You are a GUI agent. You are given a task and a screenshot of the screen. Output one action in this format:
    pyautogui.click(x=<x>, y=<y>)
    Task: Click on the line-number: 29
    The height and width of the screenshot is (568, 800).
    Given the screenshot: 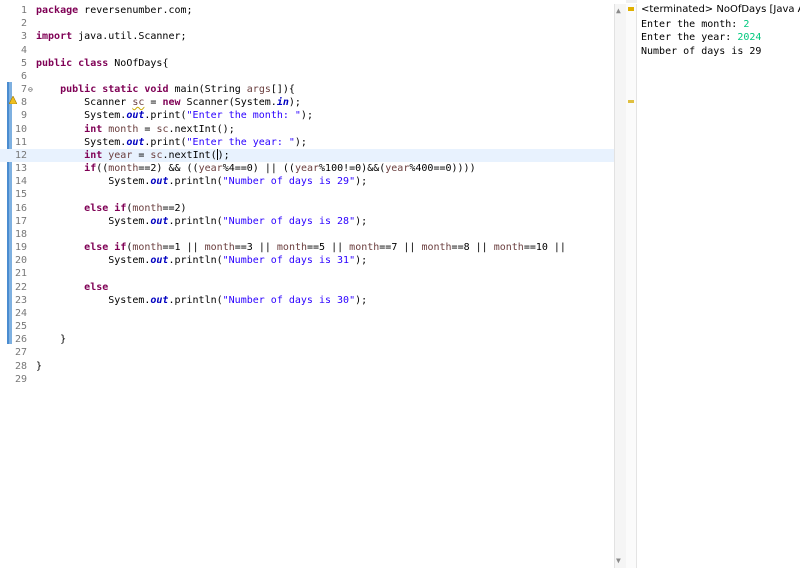 What is the action you would take?
    pyautogui.click(x=20, y=379)
    